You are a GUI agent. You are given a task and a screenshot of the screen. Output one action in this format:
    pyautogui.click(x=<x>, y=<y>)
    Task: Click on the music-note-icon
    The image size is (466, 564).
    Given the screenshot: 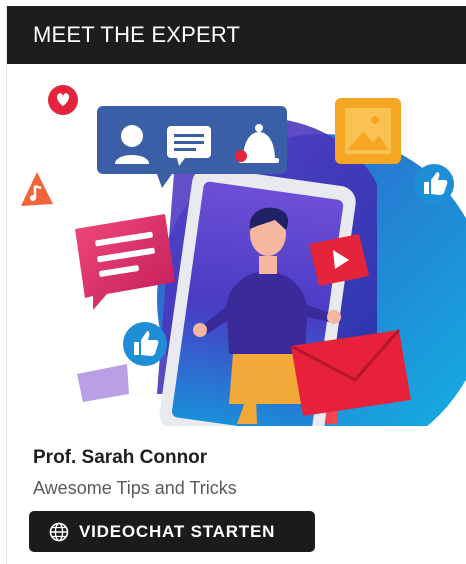 What is the action you would take?
    pyautogui.click(x=37, y=189)
    